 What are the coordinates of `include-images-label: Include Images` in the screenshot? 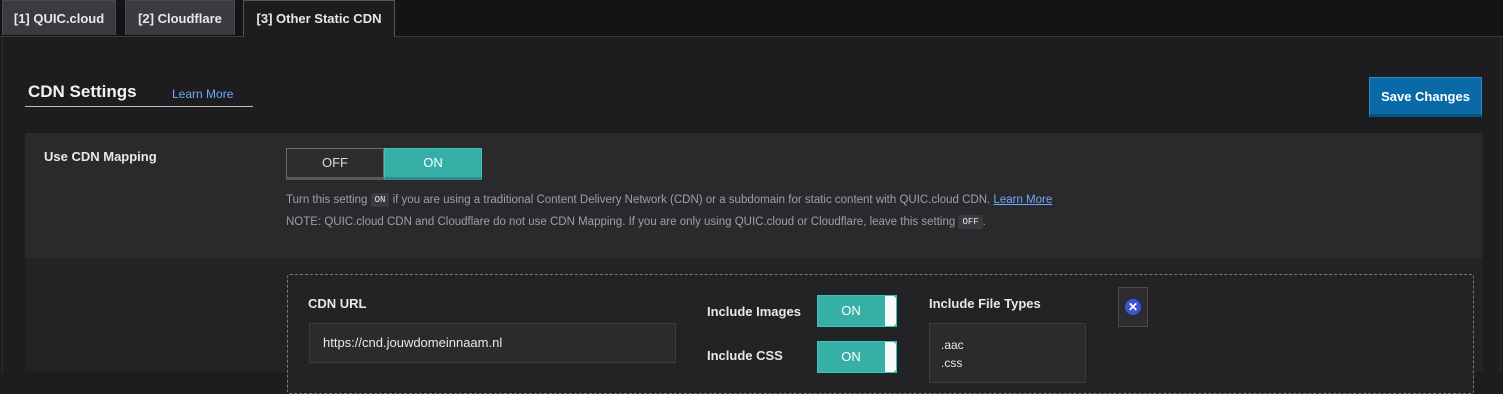 It's located at (754, 311).